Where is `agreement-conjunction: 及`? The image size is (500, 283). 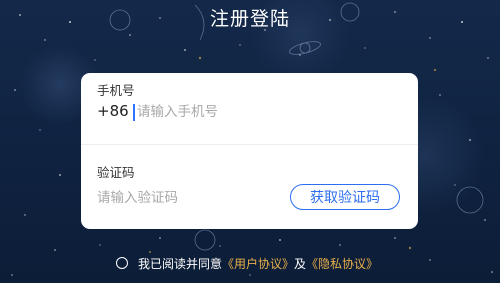
agreement-conjunction: 及 is located at coordinates (300, 263).